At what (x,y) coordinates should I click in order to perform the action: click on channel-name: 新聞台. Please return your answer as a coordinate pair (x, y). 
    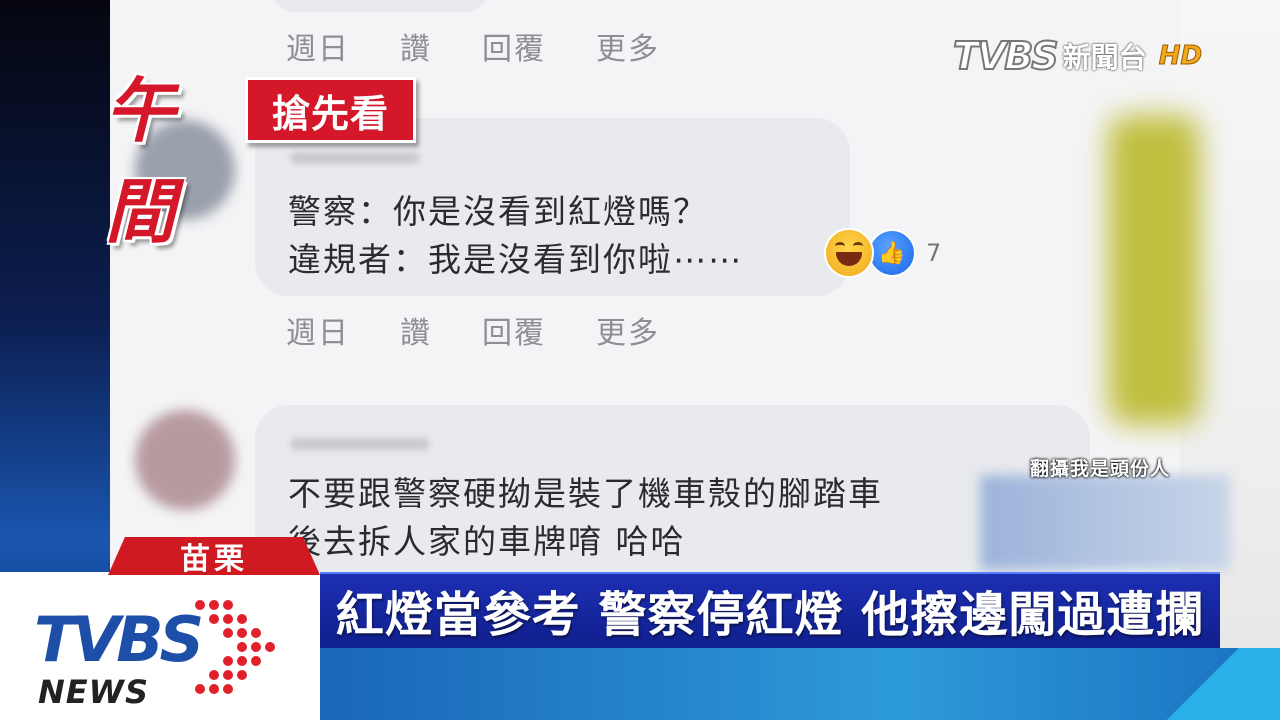
    Looking at the image, I should click on (1104, 57).